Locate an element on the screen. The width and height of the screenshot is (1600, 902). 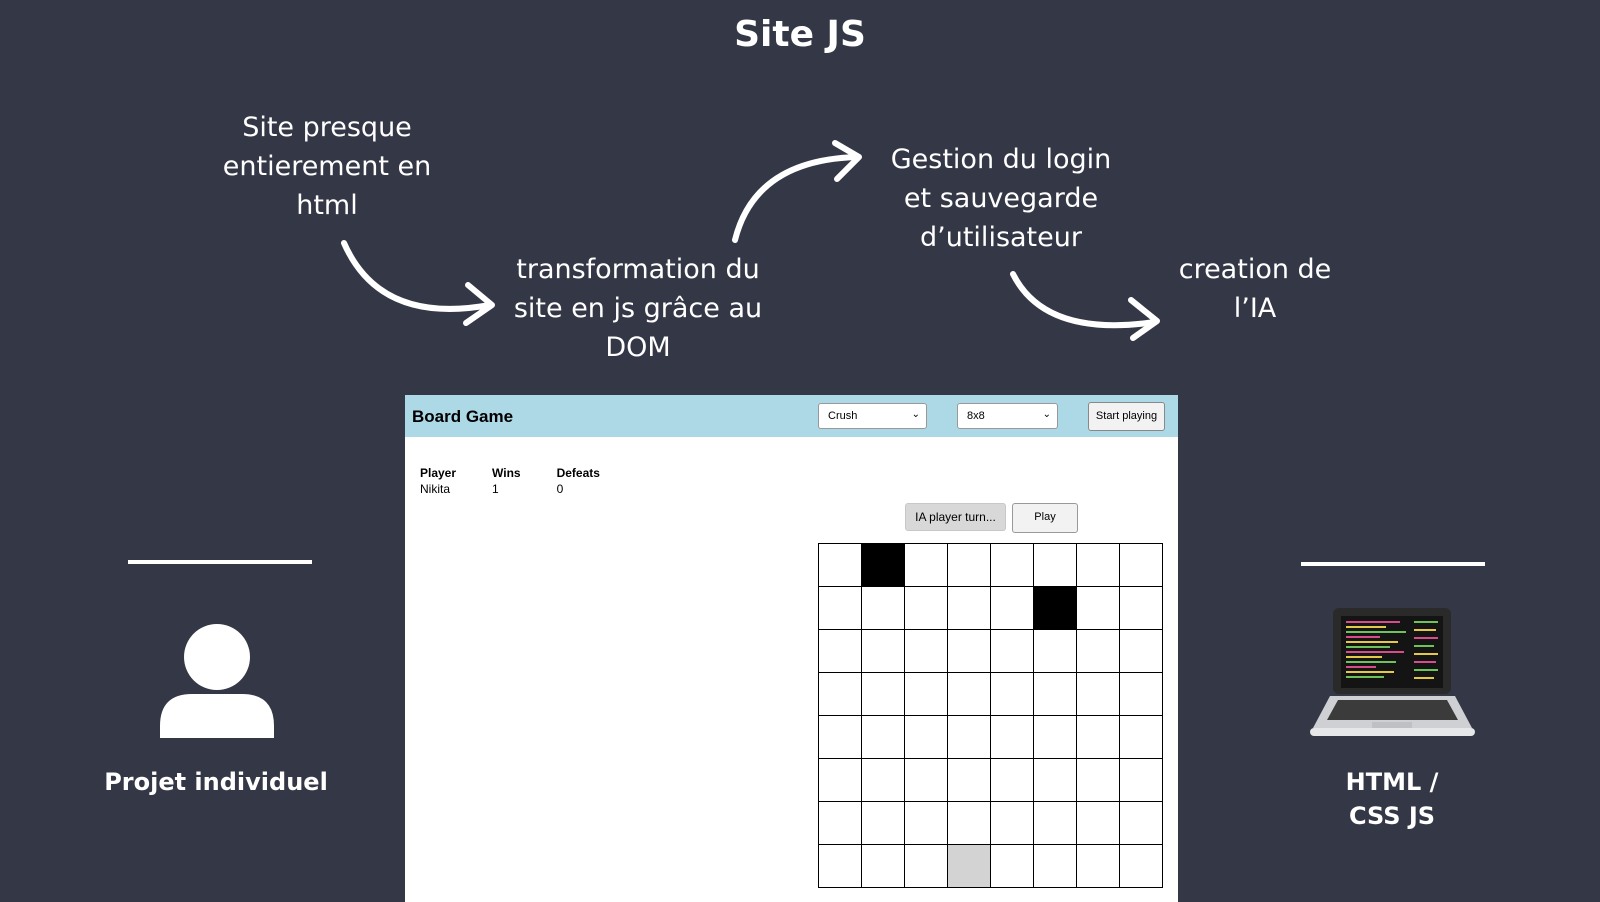
step-html: Site presque entierement en html is located at coordinates (327, 166).